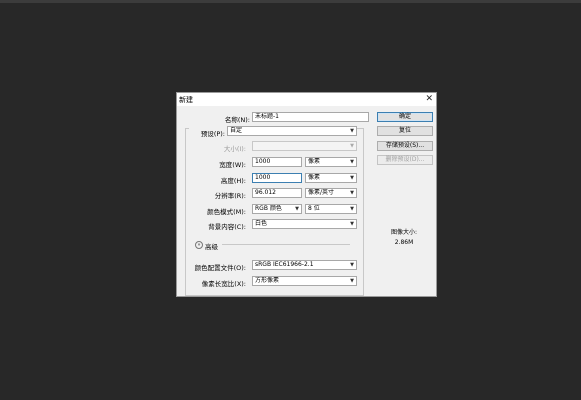 The height and width of the screenshot is (400, 581). Describe the element at coordinates (404, 242) in the screenshot. I see `image-size-value: 2.86M` at that location.